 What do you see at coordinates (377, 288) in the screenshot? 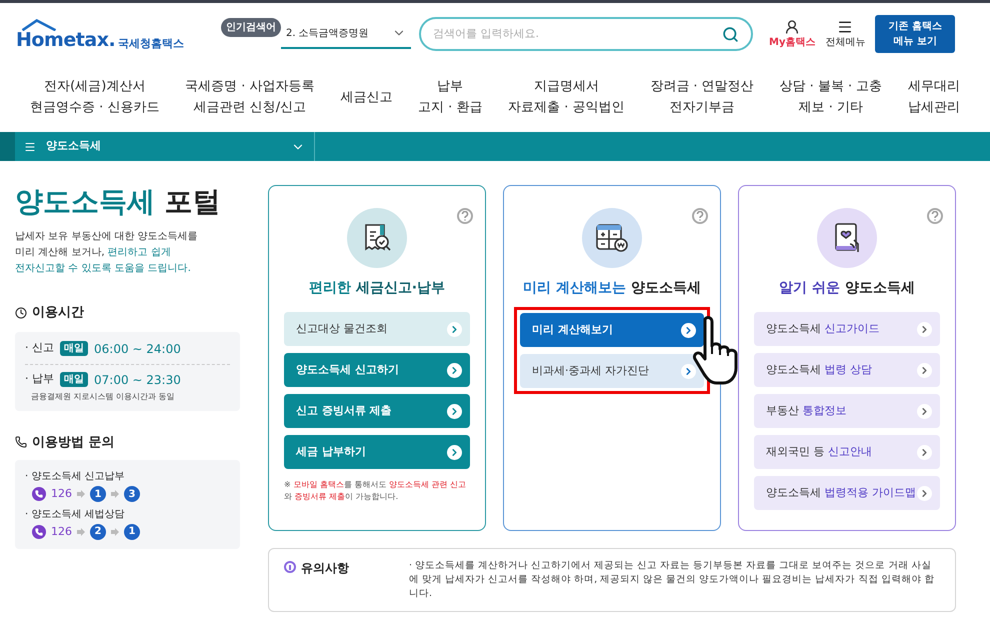
I see `card-title: 편리한 세금신고·납부` at bounding box center [377, 288].